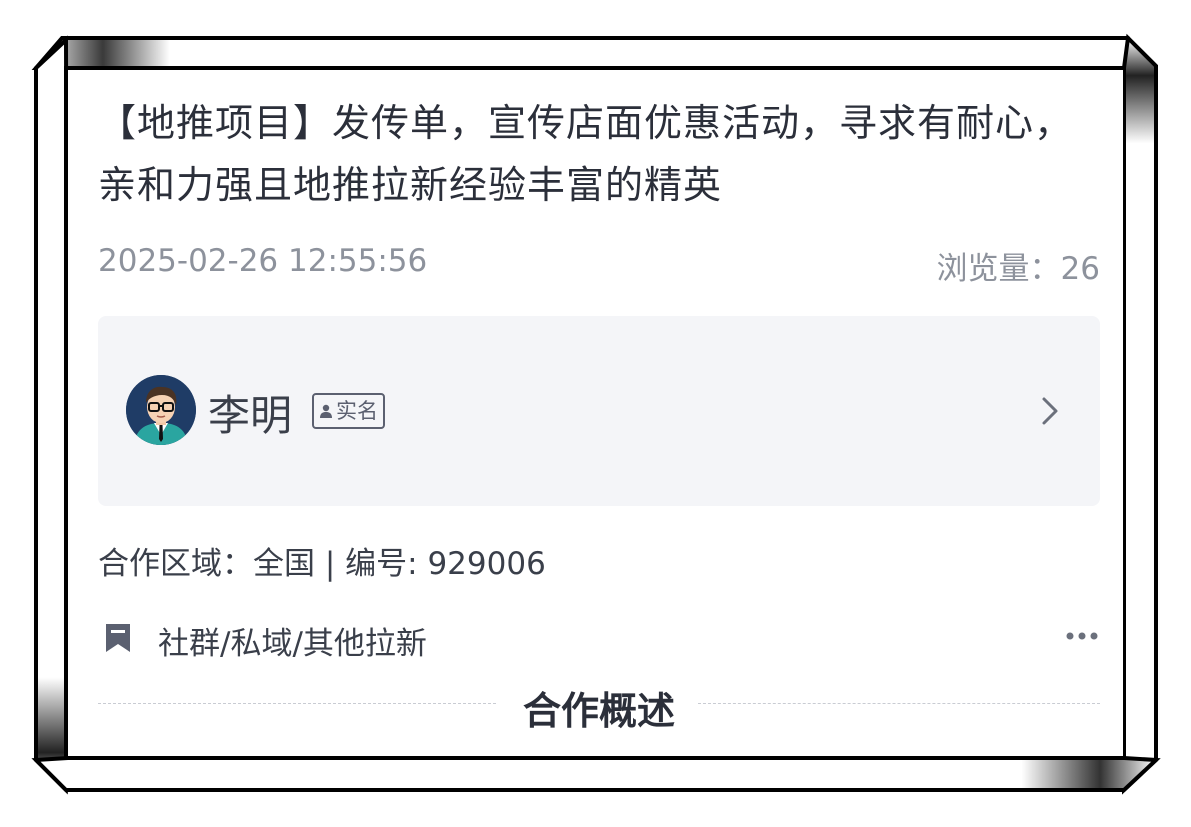 Image resolution: width=1191 pixels, height=827 pixels. What do you see at coordinates (602, 640) in the screenshot?
I see `category-row: 社群/私域/其他拉新` at bounding box center [602, 640].